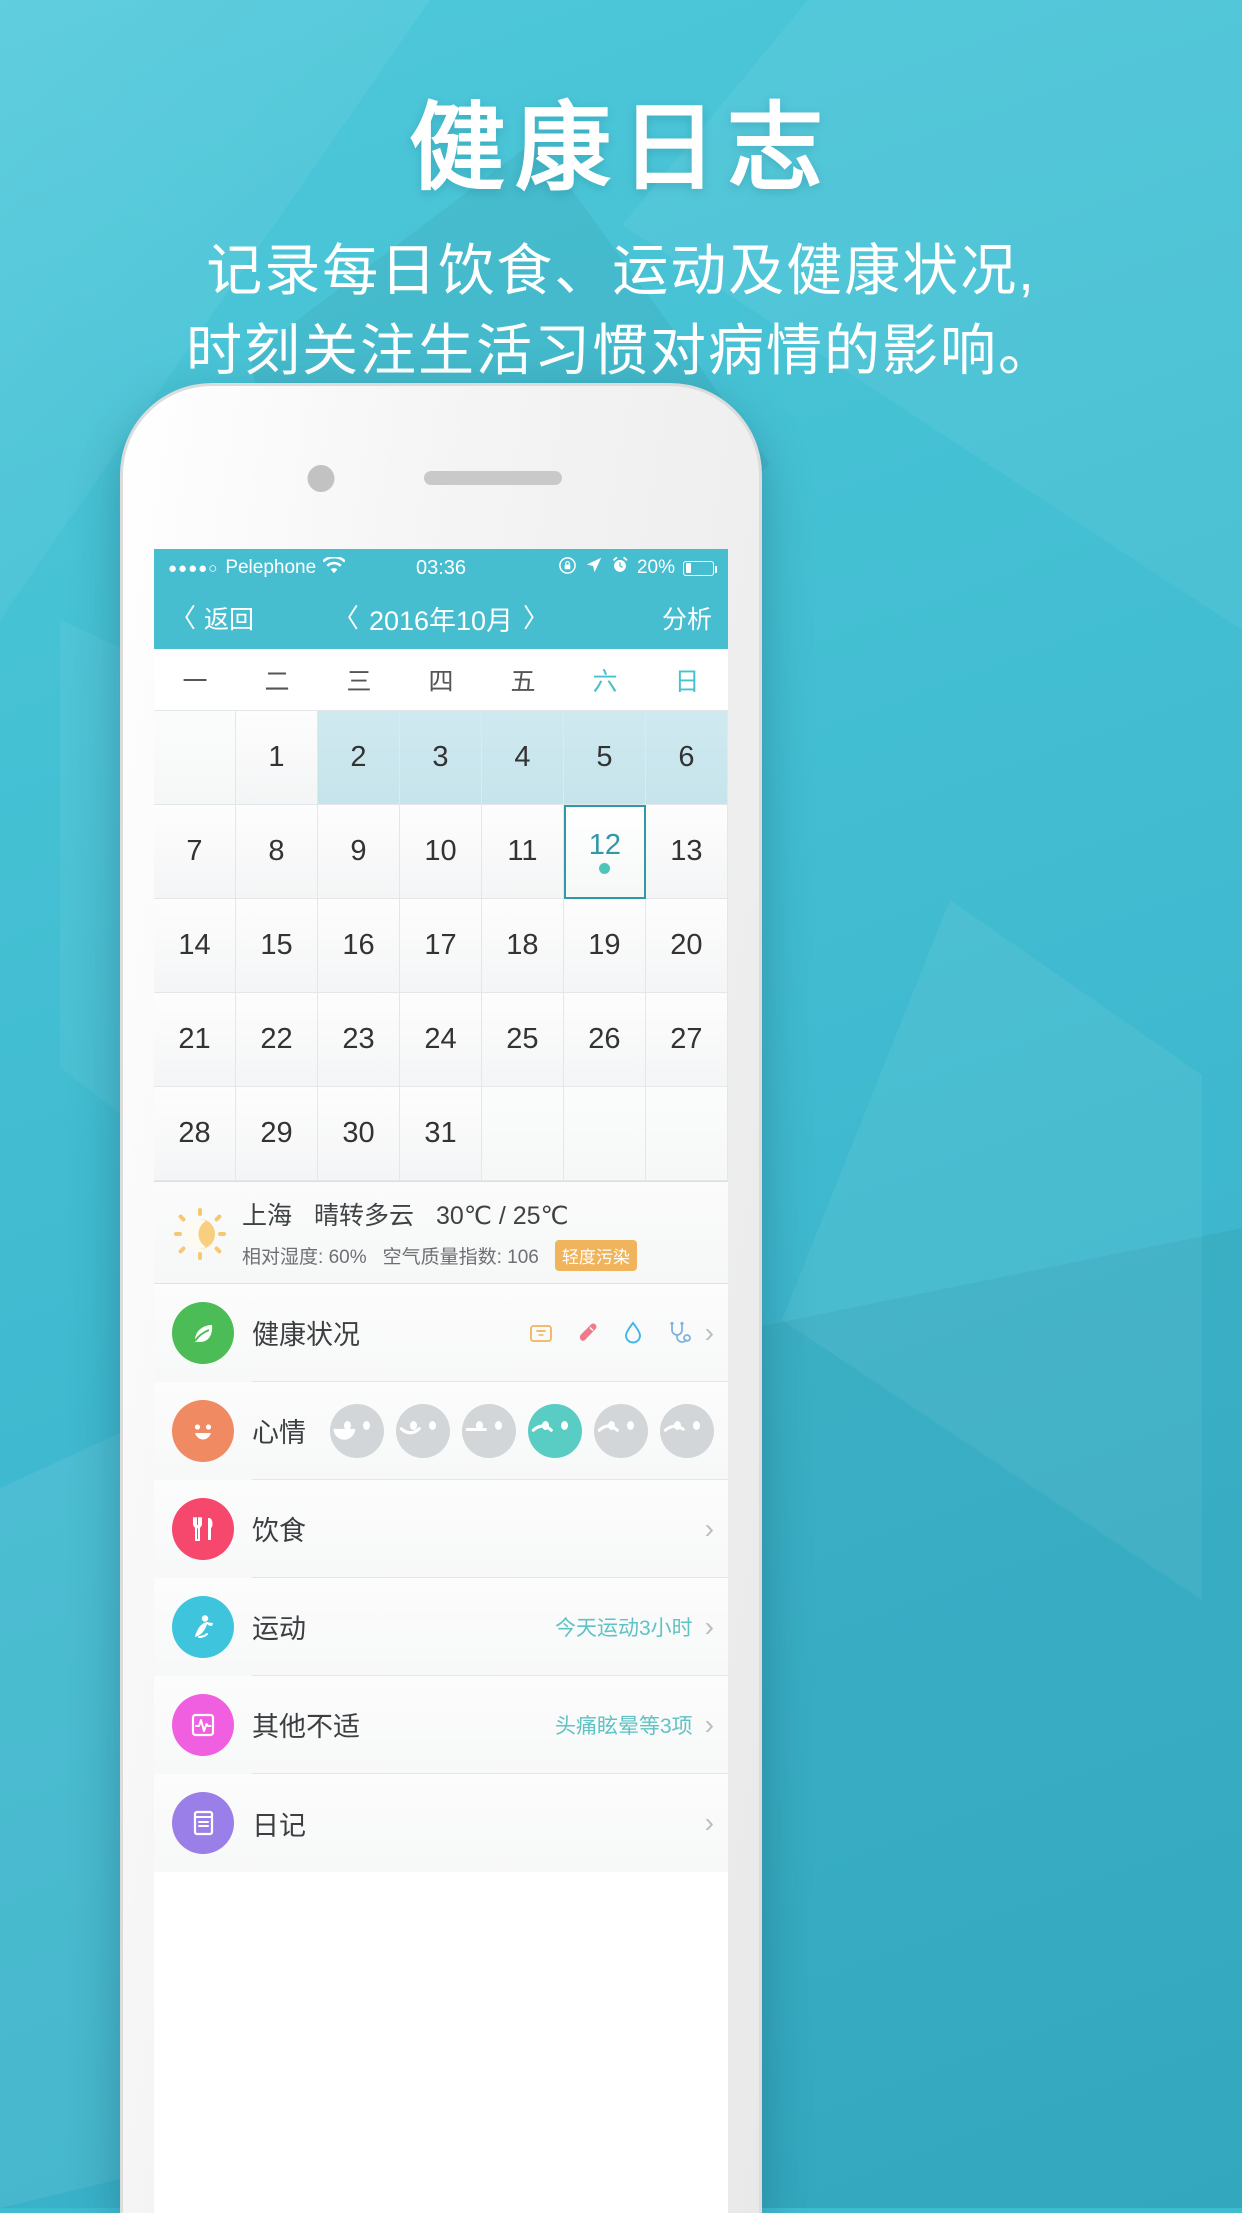 The height and width of the screenshot is (2213, 1242). I want to click on calendar-day-13: 13, so click(686, 852).